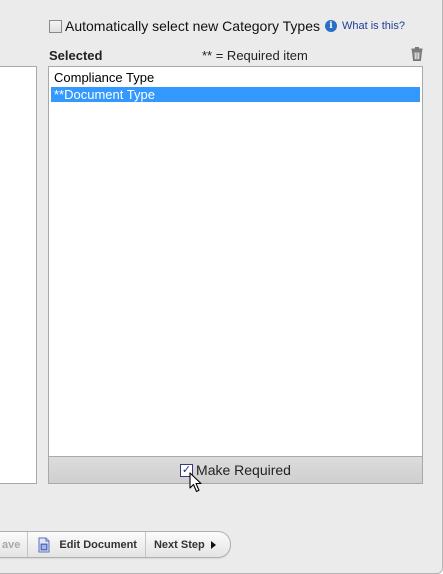 The image size is (443, 574). What do you see at coordinates (179, 544) in the screenshot?
I see `next-step-label: Next Step` at bounding box center [179, 544].